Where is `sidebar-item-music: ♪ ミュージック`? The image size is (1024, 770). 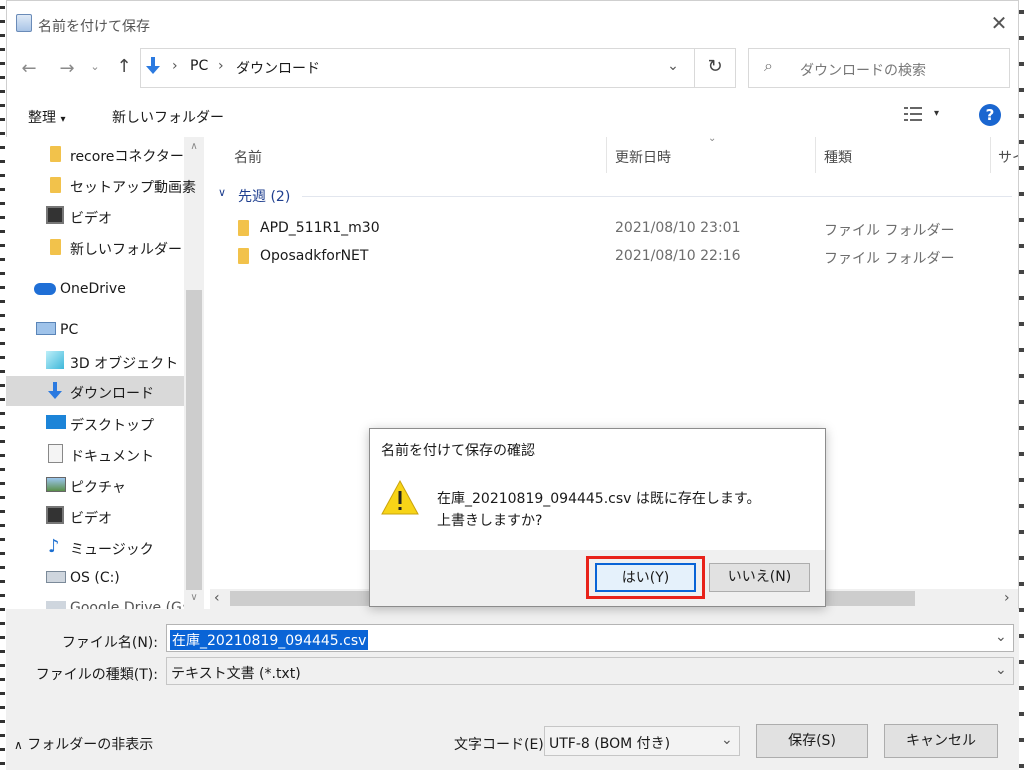
sidebar-item-music: ♪ ミュージック is located at coordinates (95, 547).